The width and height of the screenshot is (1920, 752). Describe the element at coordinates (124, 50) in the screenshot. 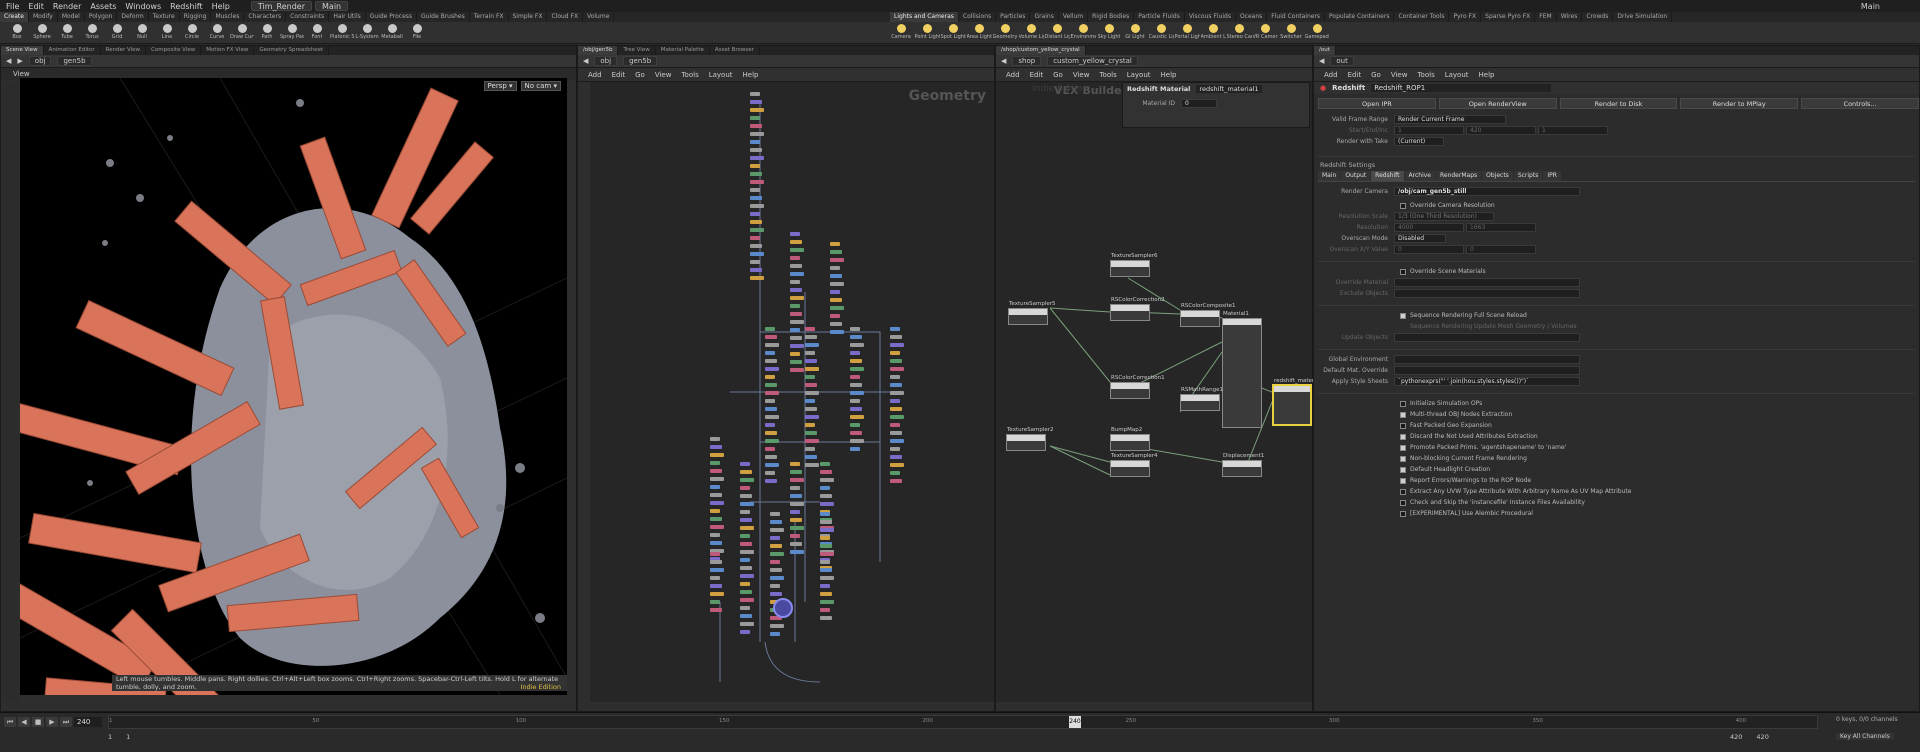

I see `panel-tab: Render View` at that location.